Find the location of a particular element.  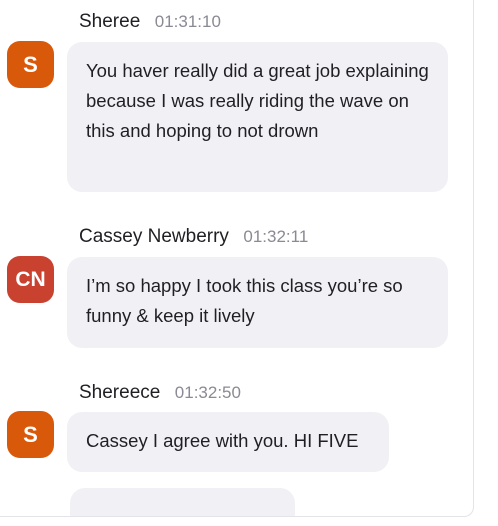

message-timestamp: 01:32:11 is located at coordinates (276, 236).